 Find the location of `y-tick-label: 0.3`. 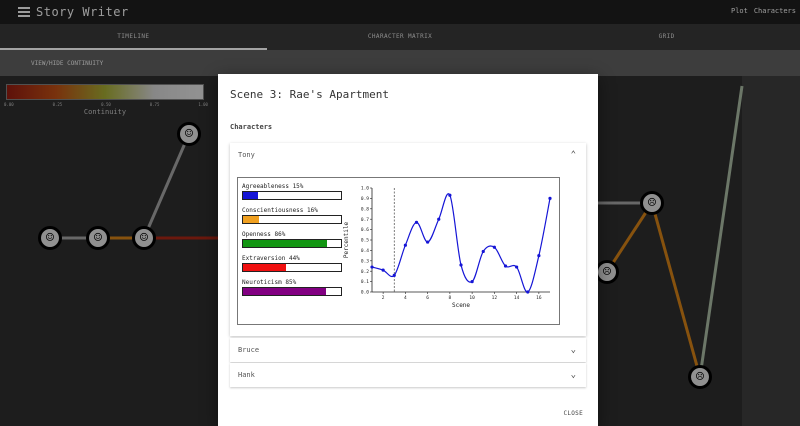

y-tick-label: 0.3 is located at coordinates (365, 261).